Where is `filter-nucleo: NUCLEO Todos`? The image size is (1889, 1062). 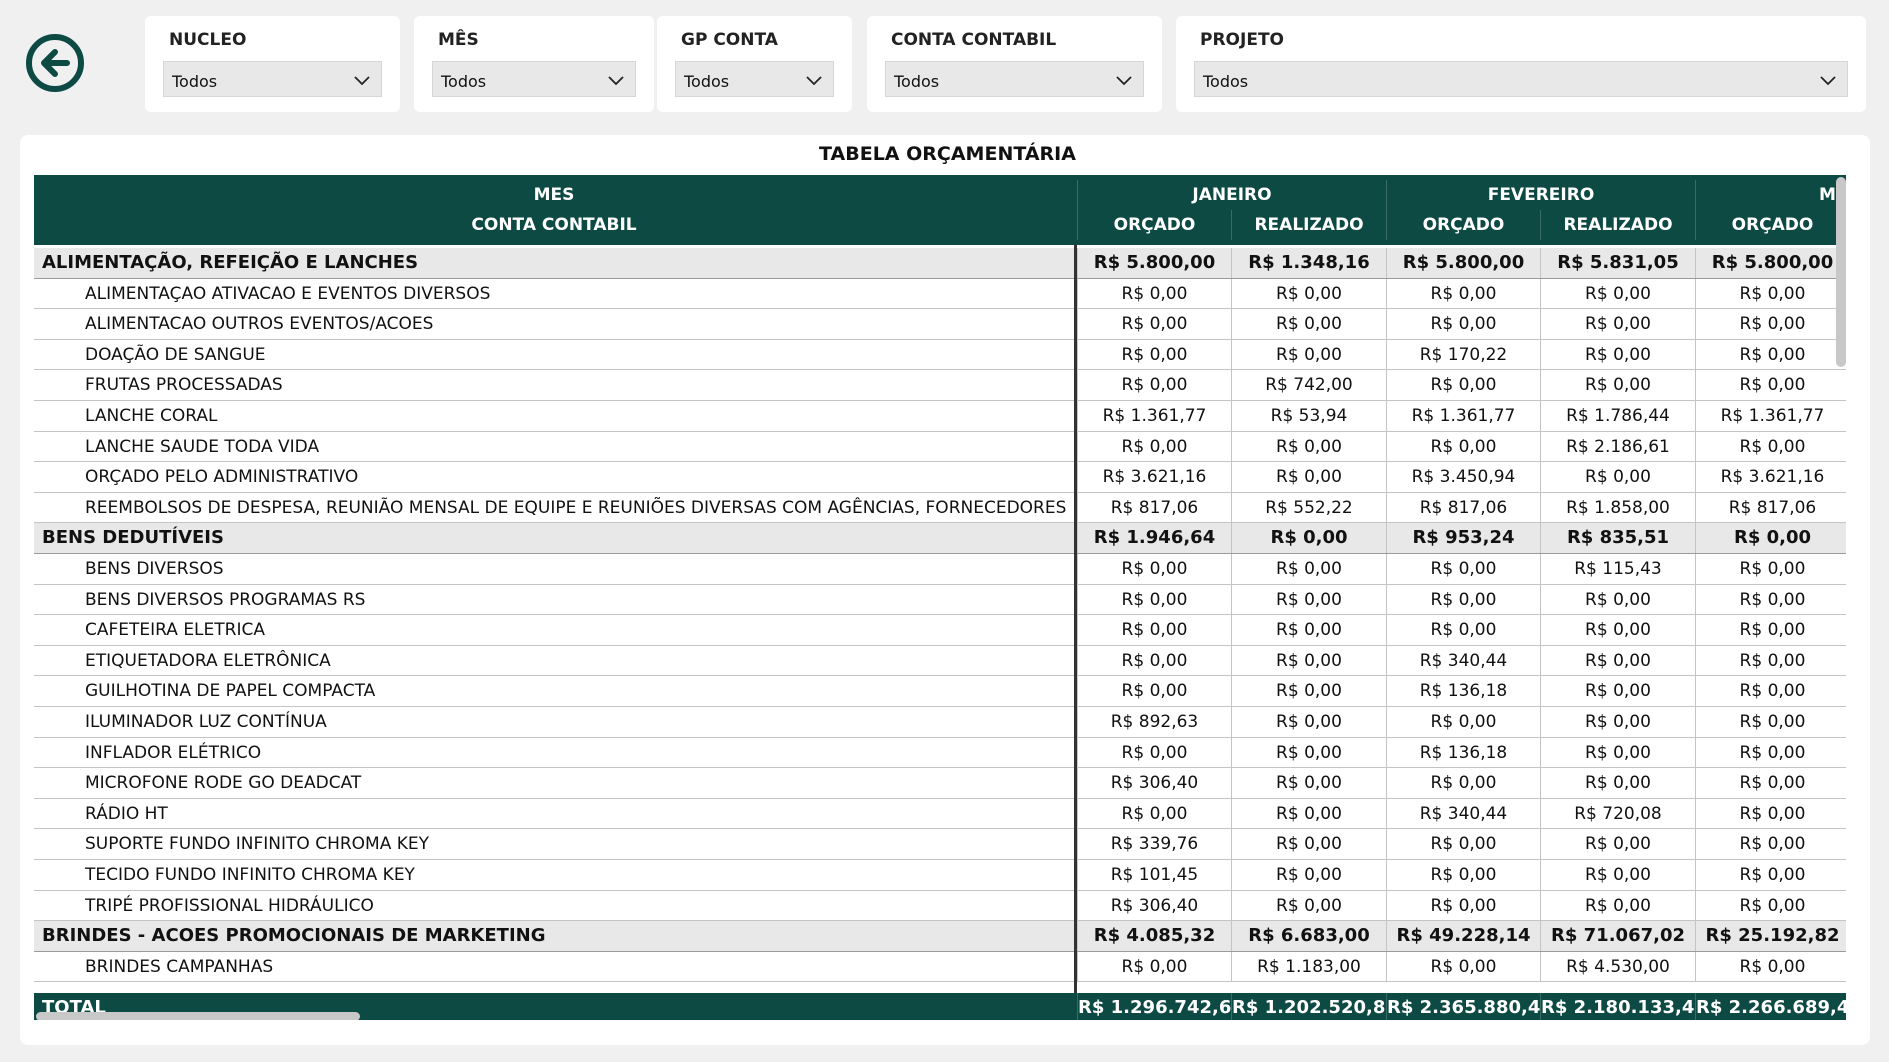 filter-nucleo: NUCLEO Todos is located at coordinates (272, 64).